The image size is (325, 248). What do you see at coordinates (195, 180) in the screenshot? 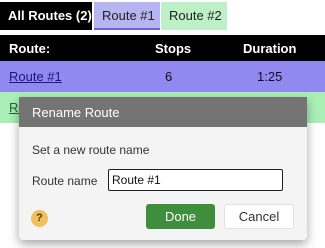
I see `route-name-input` at bounding box center [195, 180].